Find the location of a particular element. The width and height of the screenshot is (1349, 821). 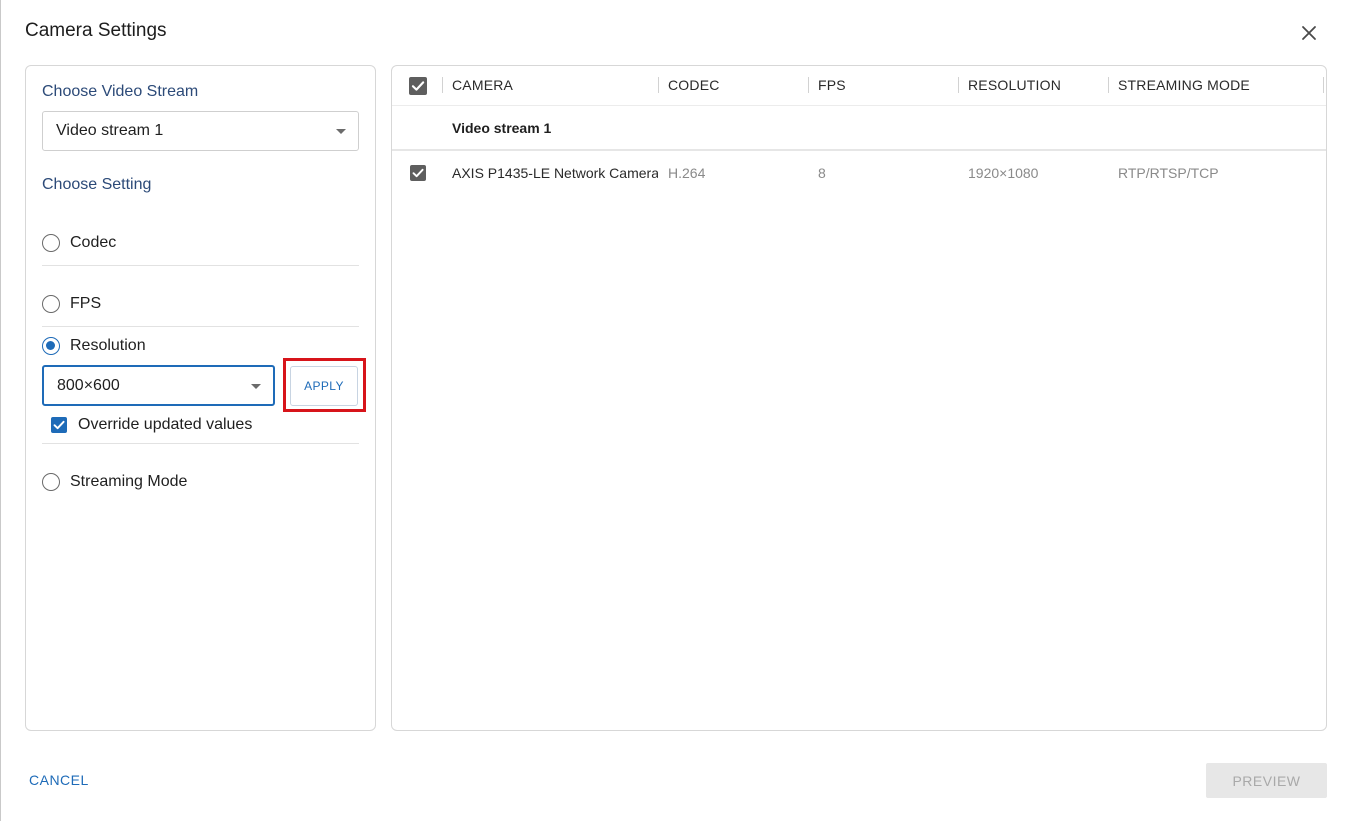

select-all-checkbox is located at coordinates (418, 86).